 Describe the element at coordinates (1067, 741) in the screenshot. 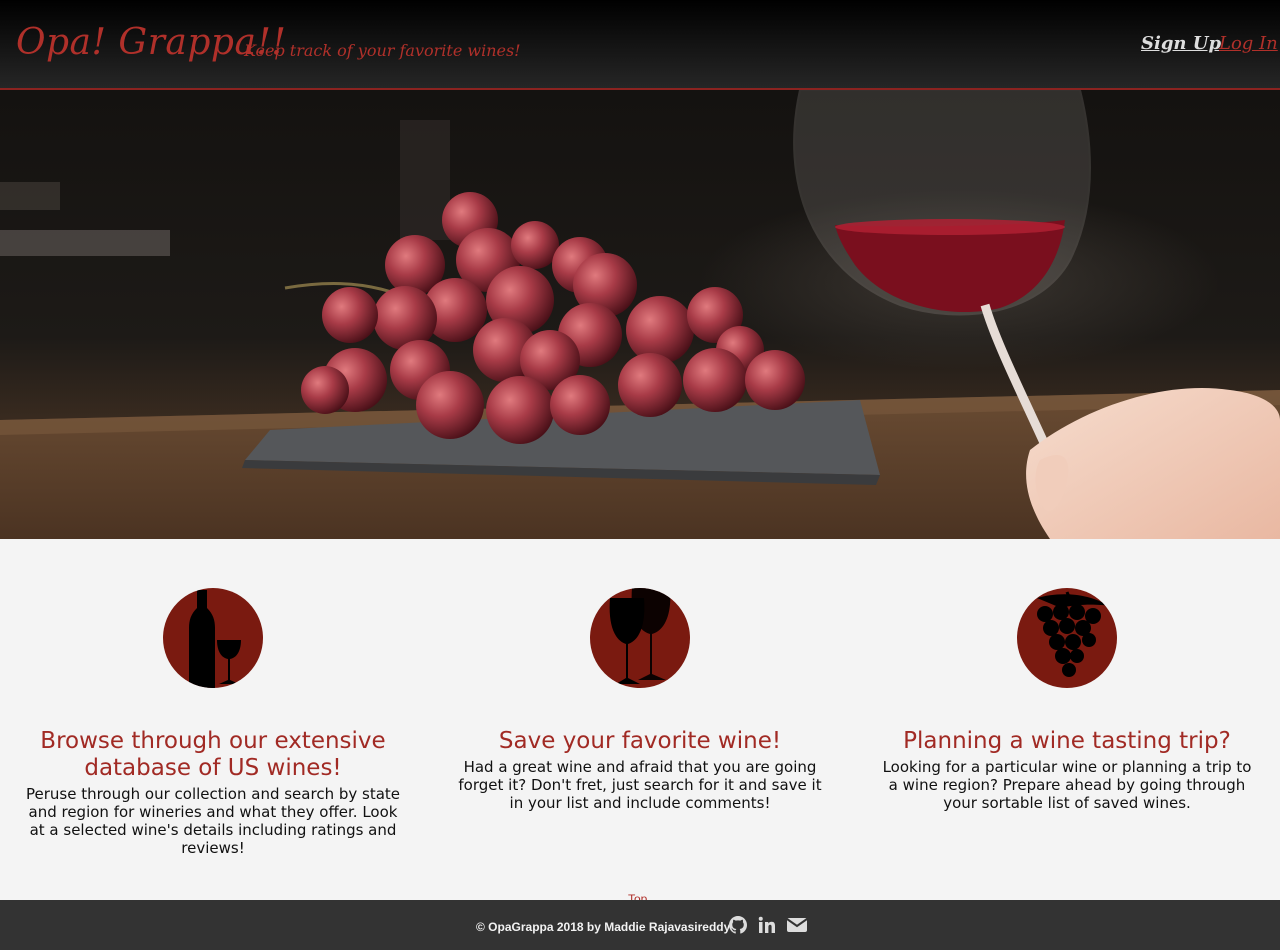

I see `feature-title: Planning a wine tasting trip?` at that location.